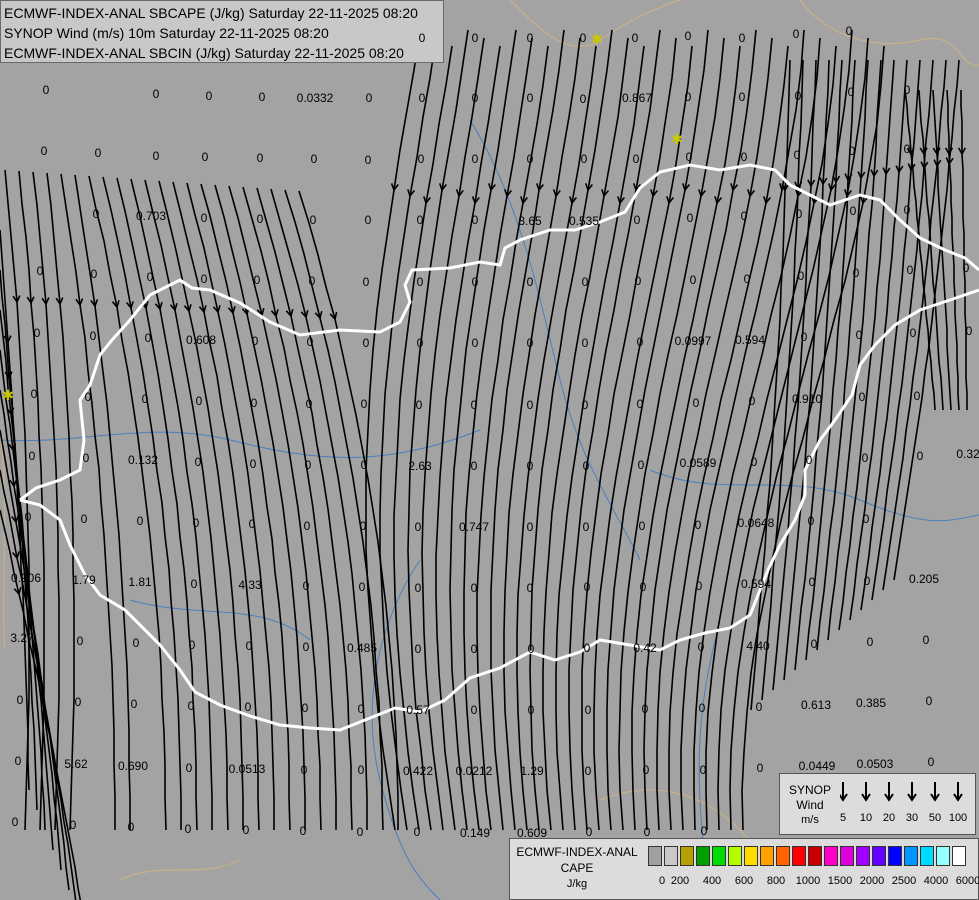 The width and height of the screenshot is (979, 900). I want to click on cape-tick-label: 2000, so click(872, 881).